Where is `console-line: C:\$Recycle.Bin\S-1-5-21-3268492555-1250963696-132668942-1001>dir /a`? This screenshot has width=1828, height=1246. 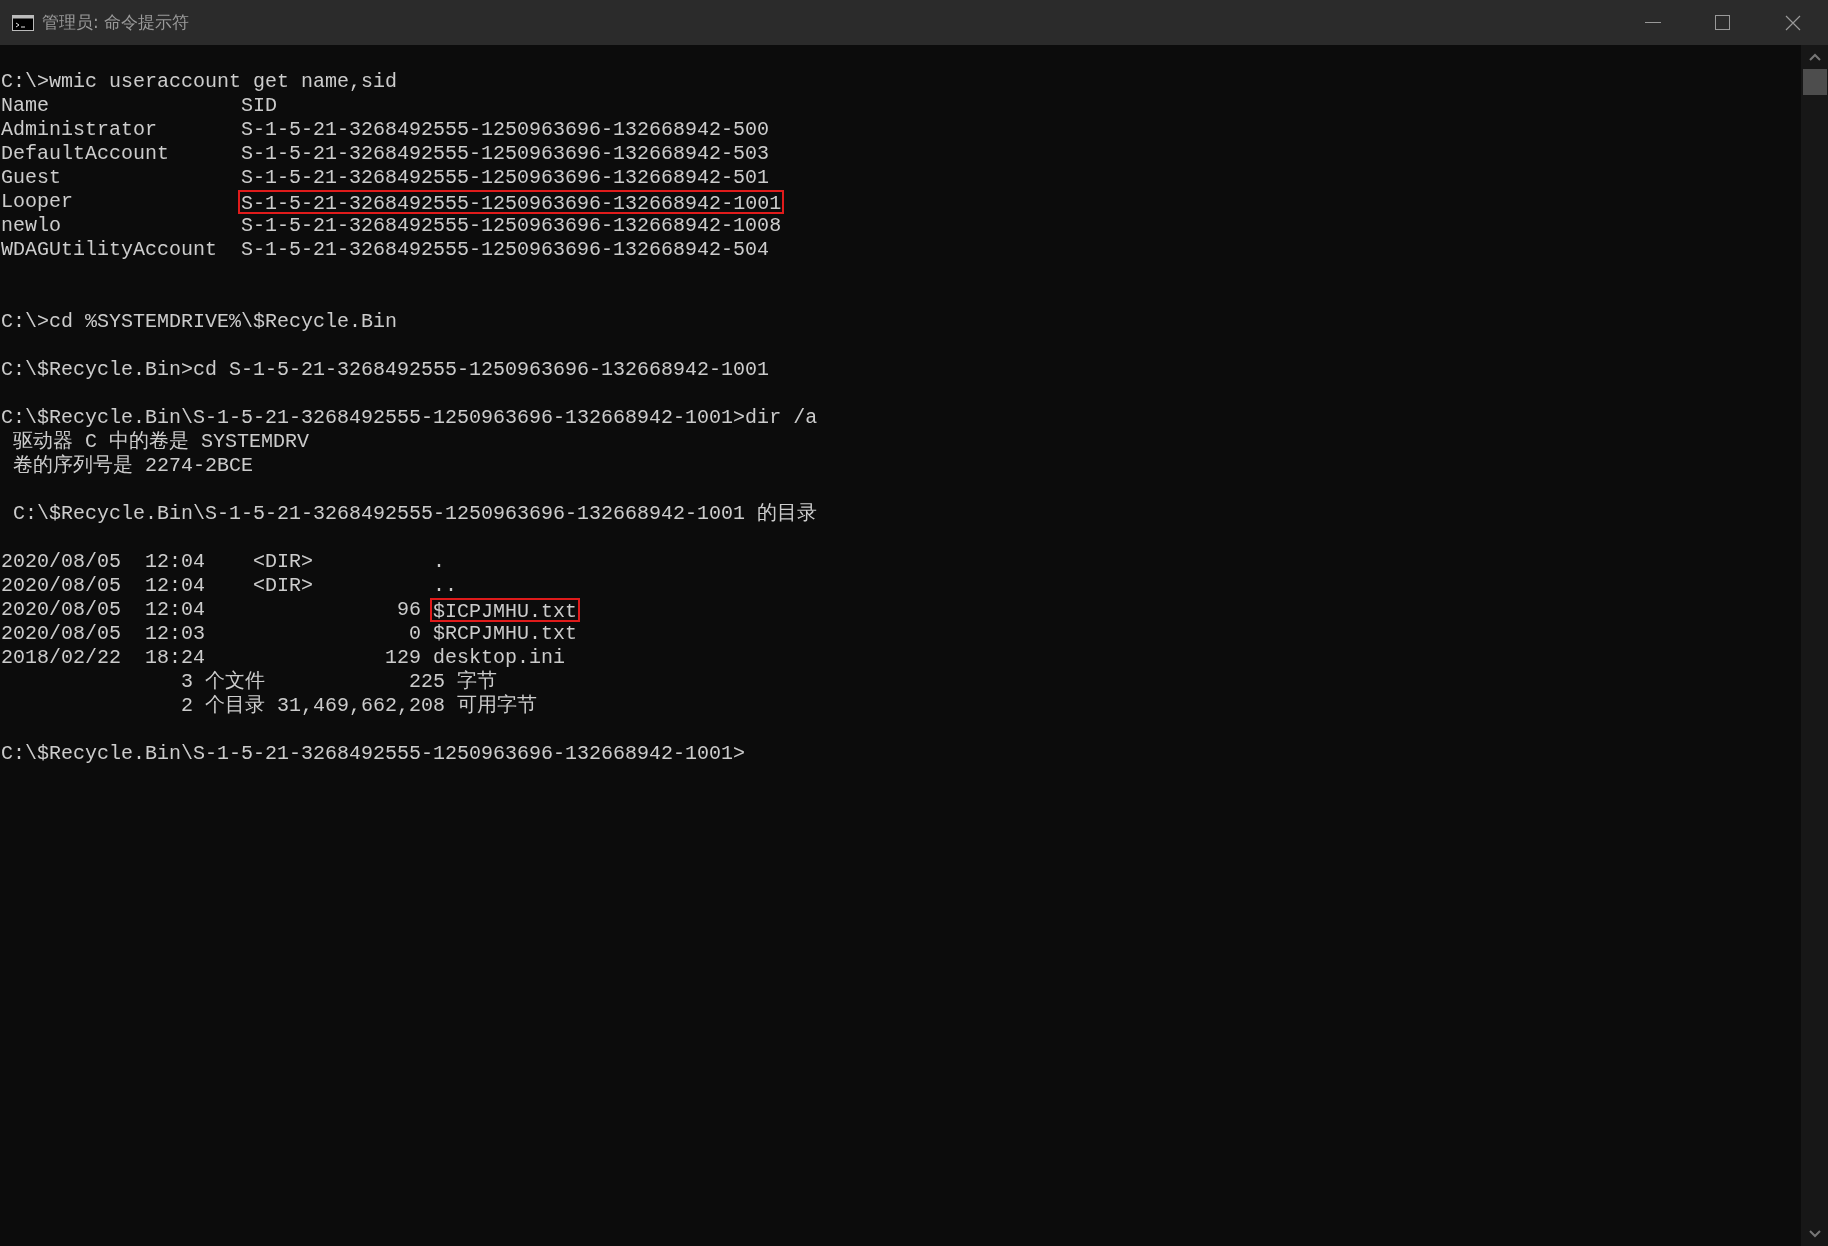 console-line: C:\$Recycle.Bin\S-1-5-21-3268492555-1250963696-132668942-1001>dir /a is located at coordinates (409, 418).